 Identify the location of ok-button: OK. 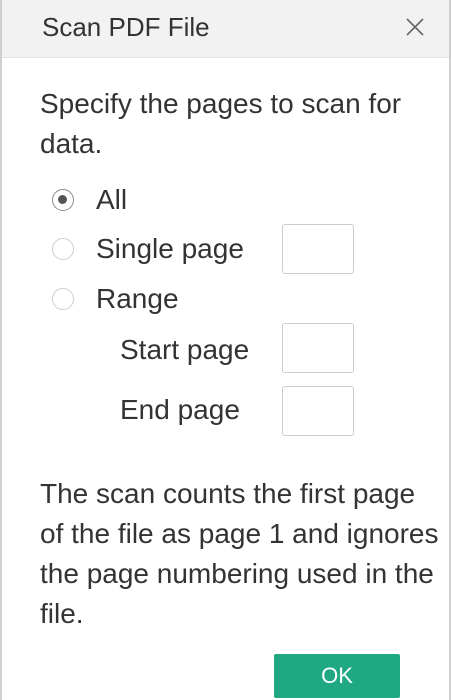
(337, 676).